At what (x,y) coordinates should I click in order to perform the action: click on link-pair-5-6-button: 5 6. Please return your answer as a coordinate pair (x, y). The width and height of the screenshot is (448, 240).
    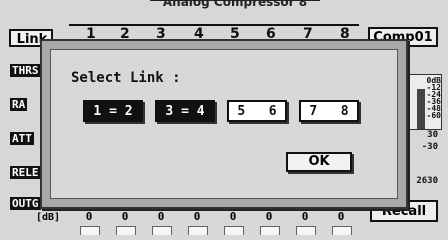
    Looking at the image, I should click on (257, 111).